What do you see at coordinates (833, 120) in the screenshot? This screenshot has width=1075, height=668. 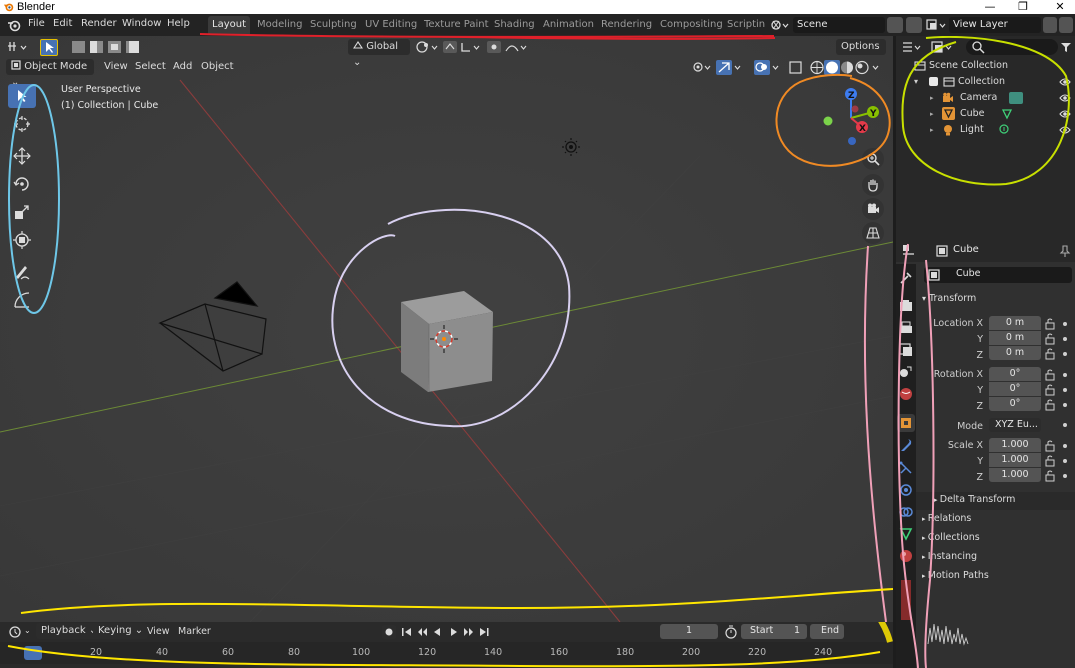 I see `annotation-orange-loop` at bounding box center [833, 120].